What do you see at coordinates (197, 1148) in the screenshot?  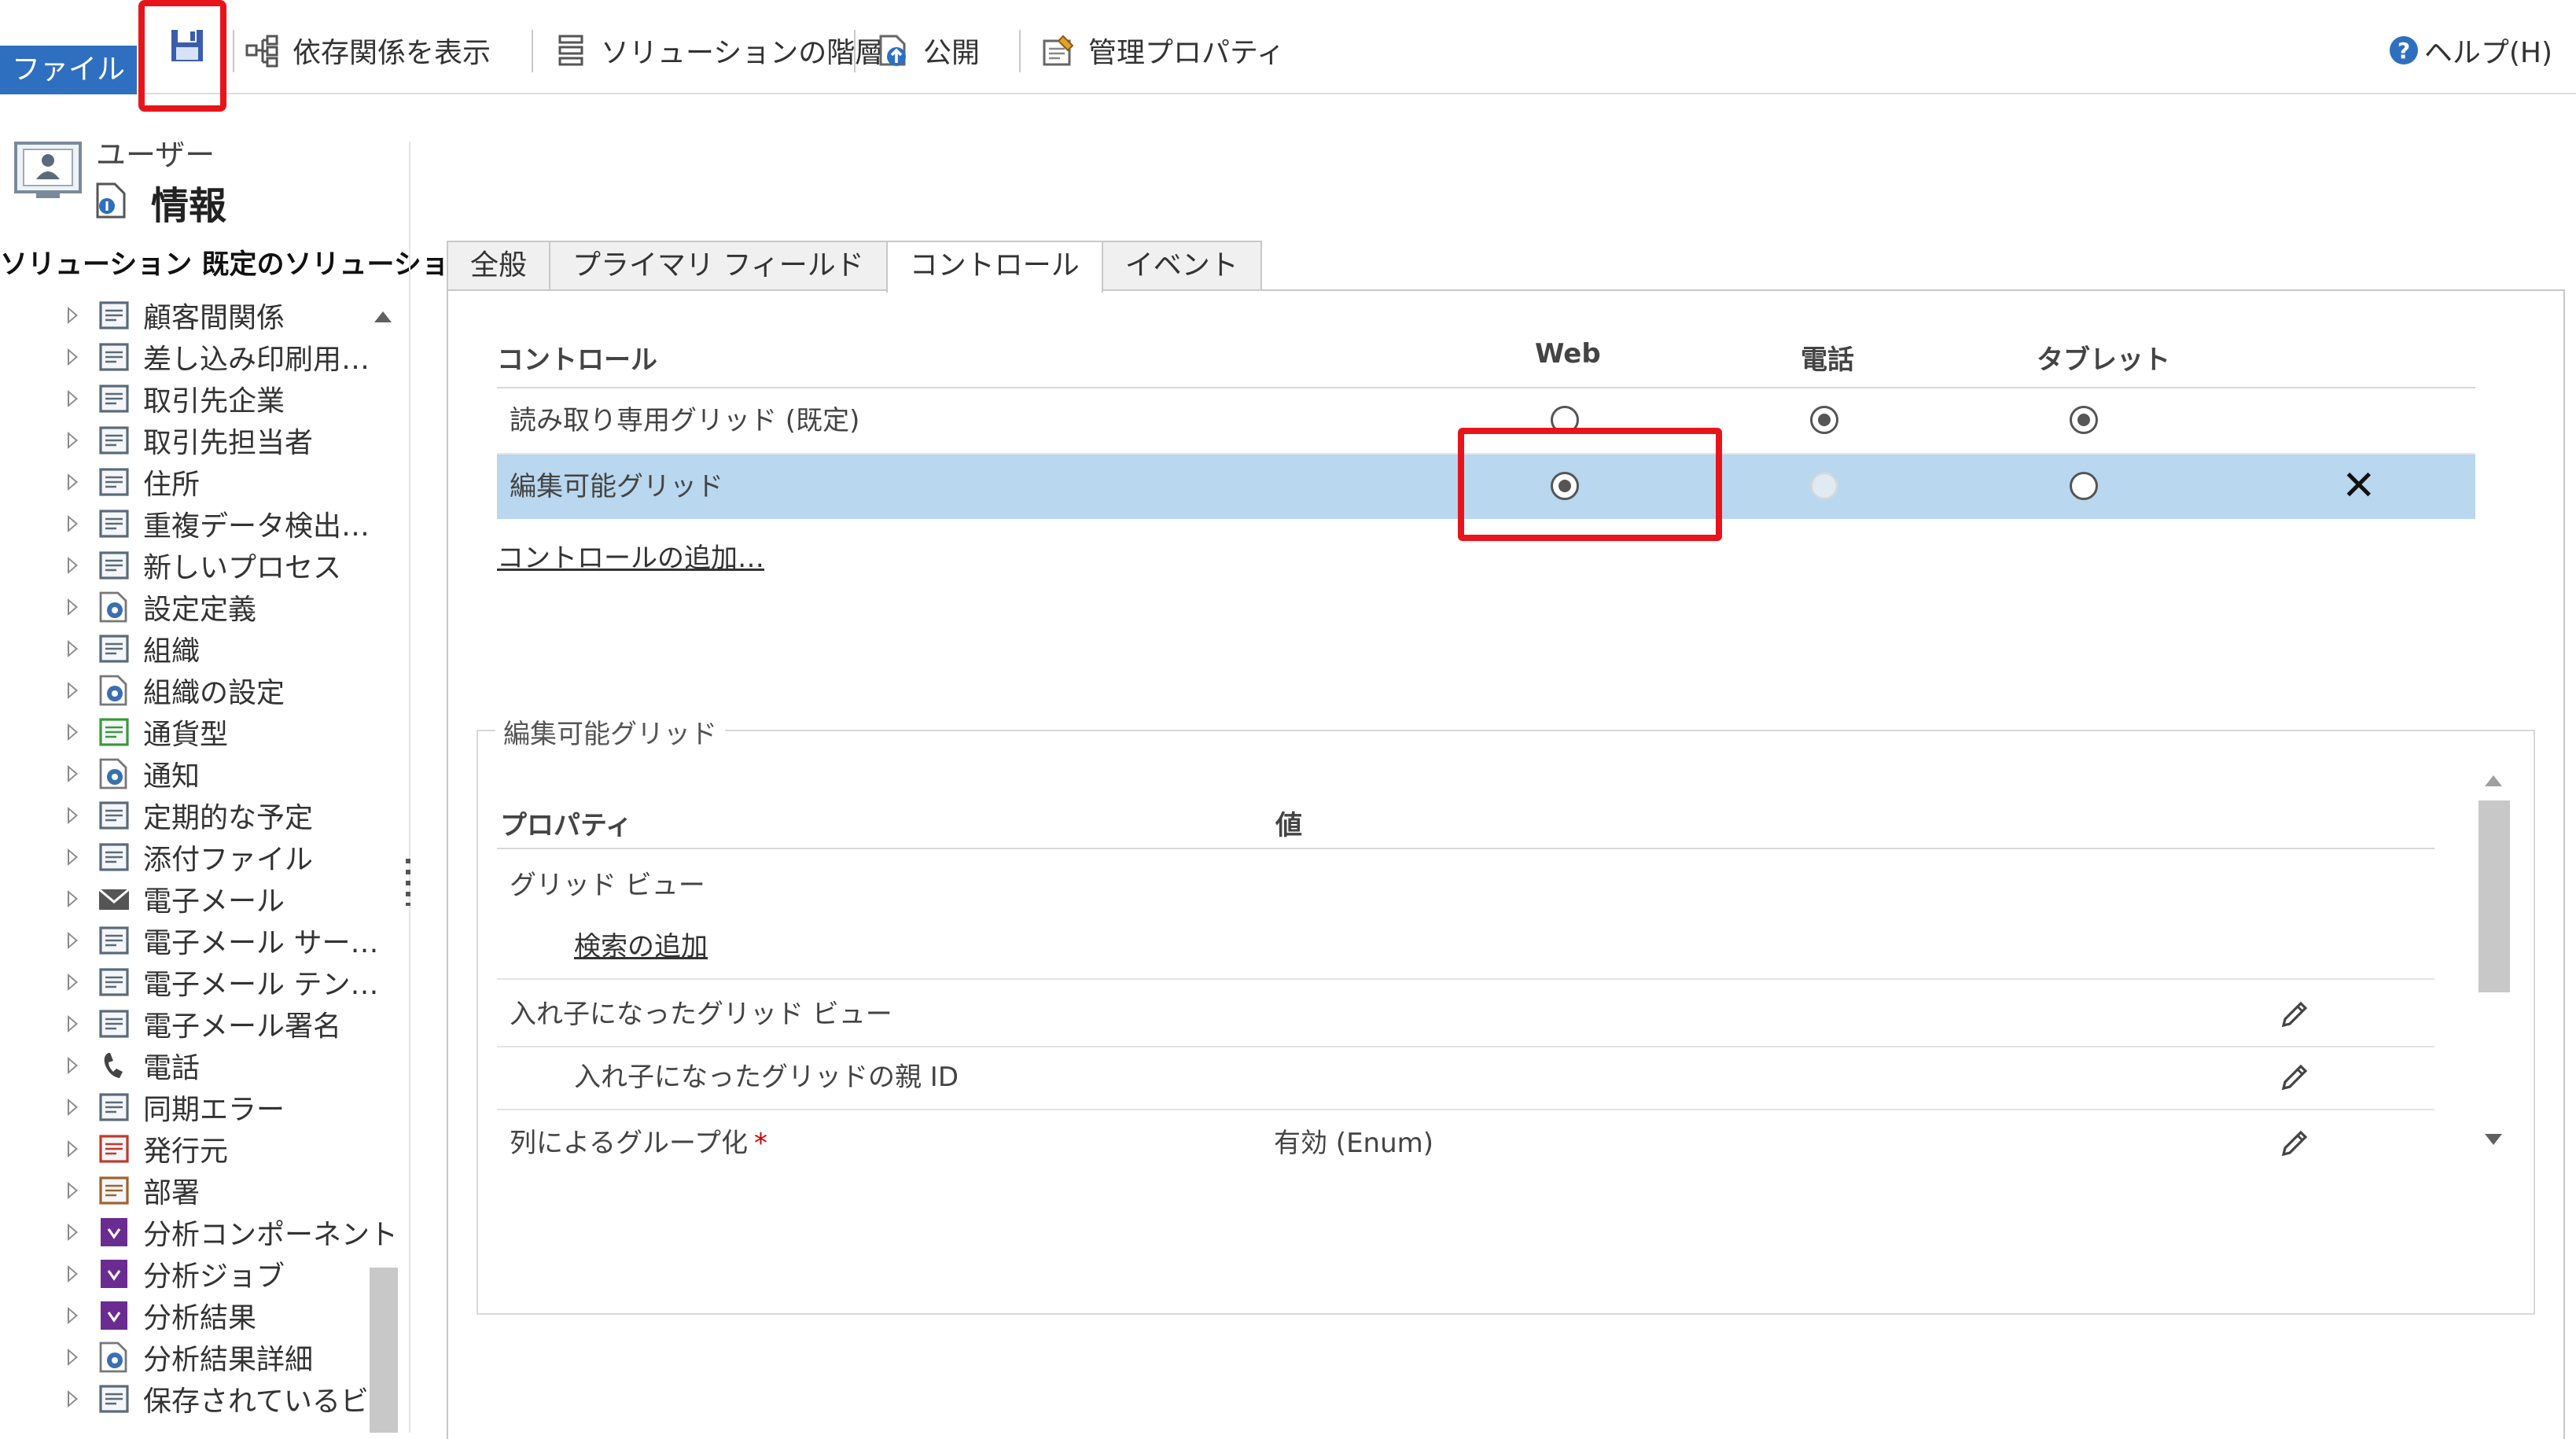 I see `tree-item: 発行元` at bounding box center [197, 1148].